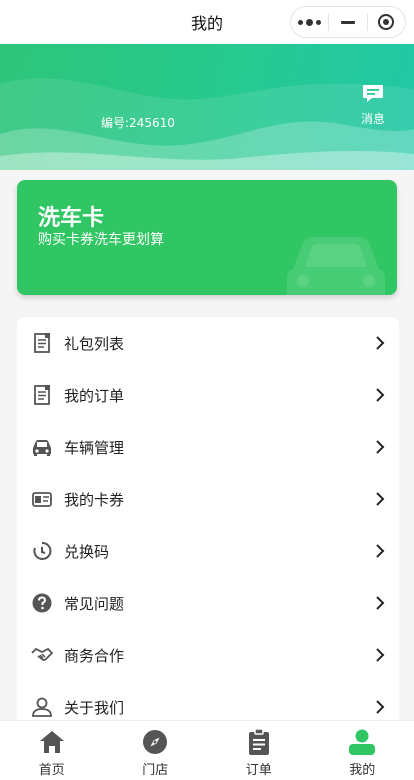 This screenshot has width=414, height=780. I want to click on message-button: 消息, so click(373, 105).